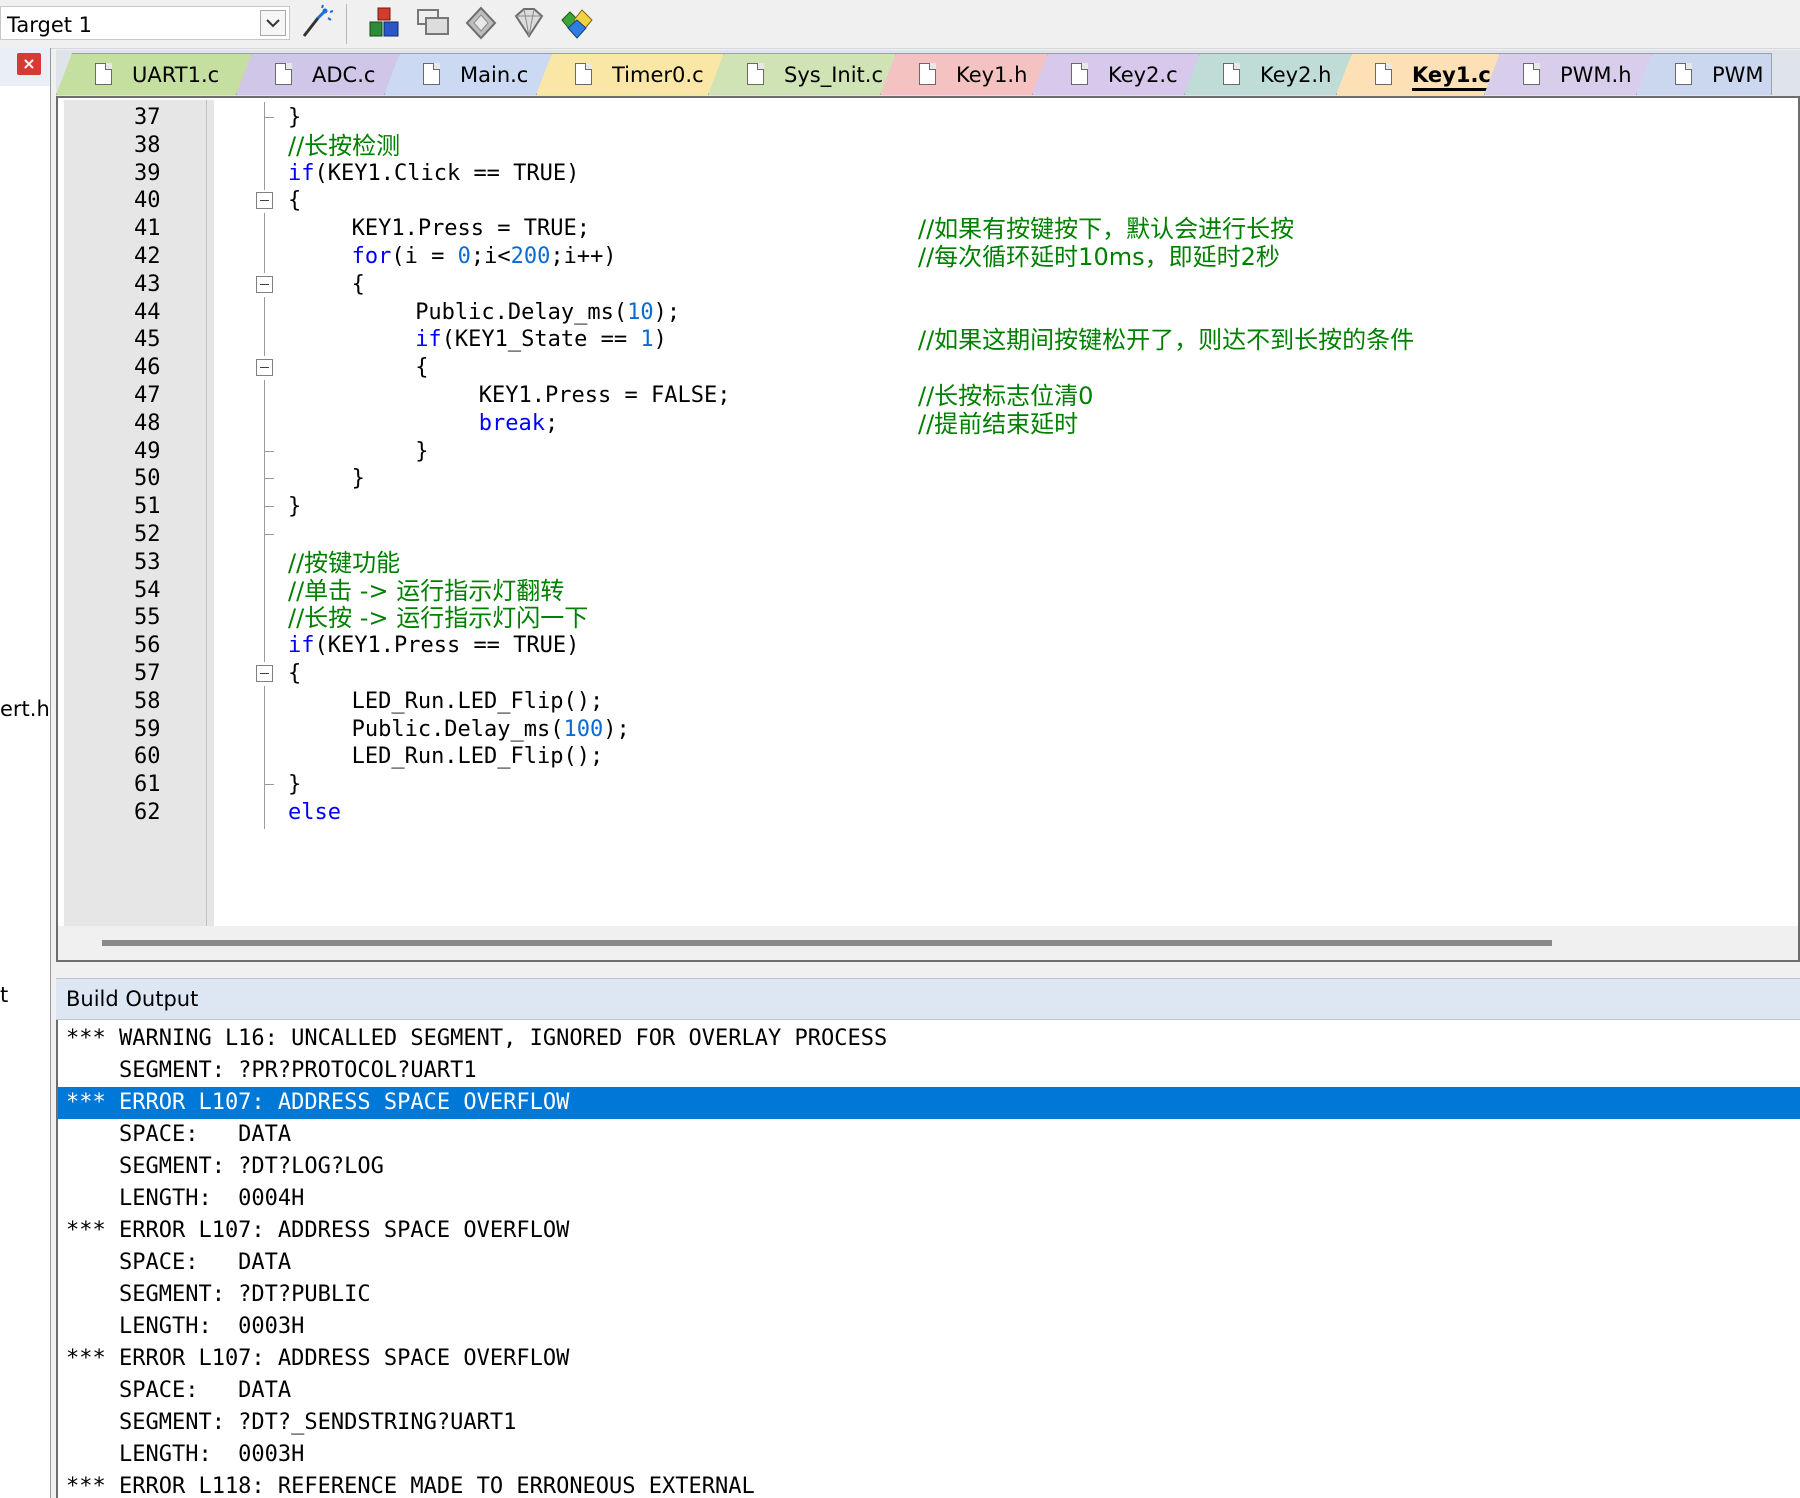 Image resolution: width=1800 pixels, height=1498 pixels. I want to click on horizontal-scrollbar, so click(928, 943).